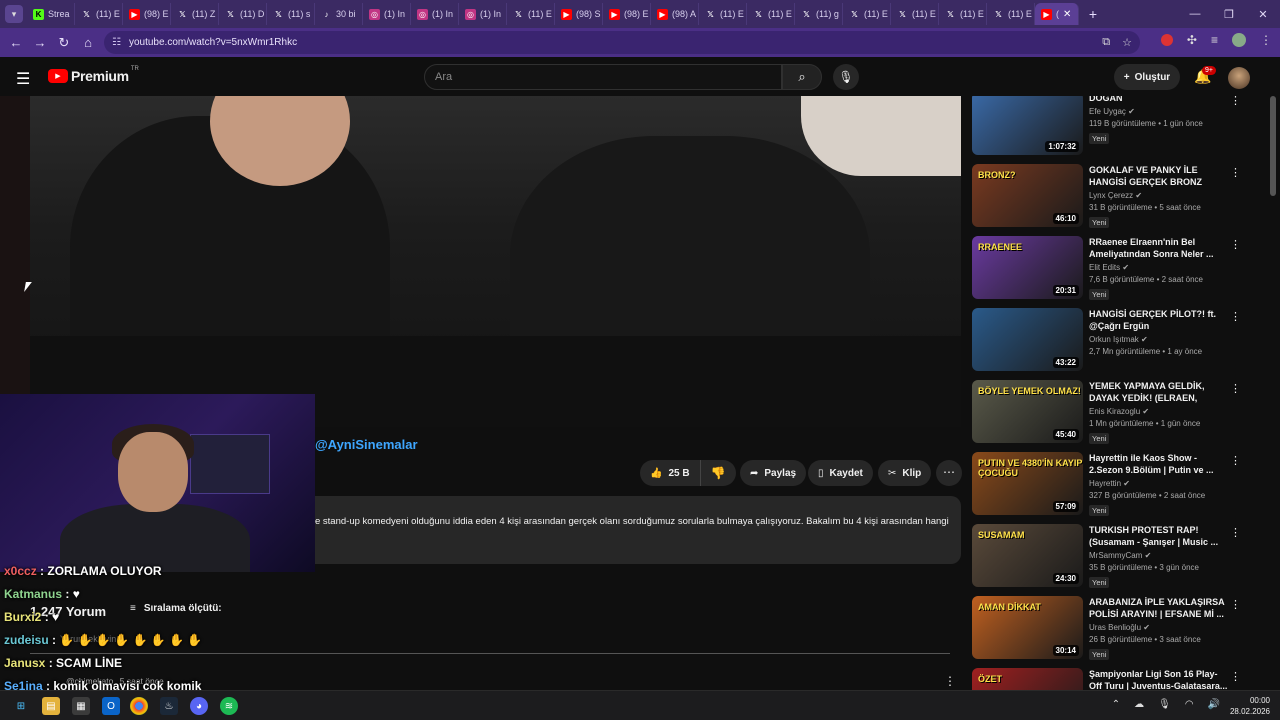  I want to click on channel-name: Orkun Işıtmak ✔, so click(1159, 339).